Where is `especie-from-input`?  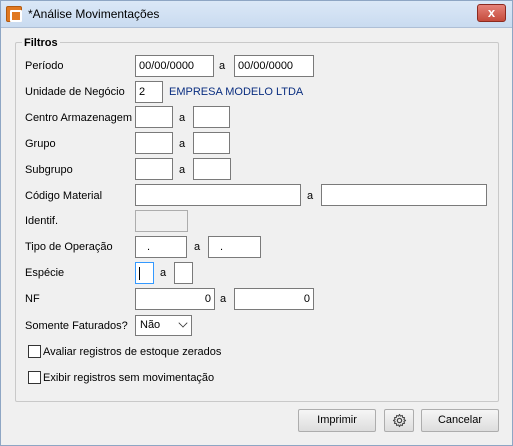
especie-from-input is located at coordinates (144, 273).